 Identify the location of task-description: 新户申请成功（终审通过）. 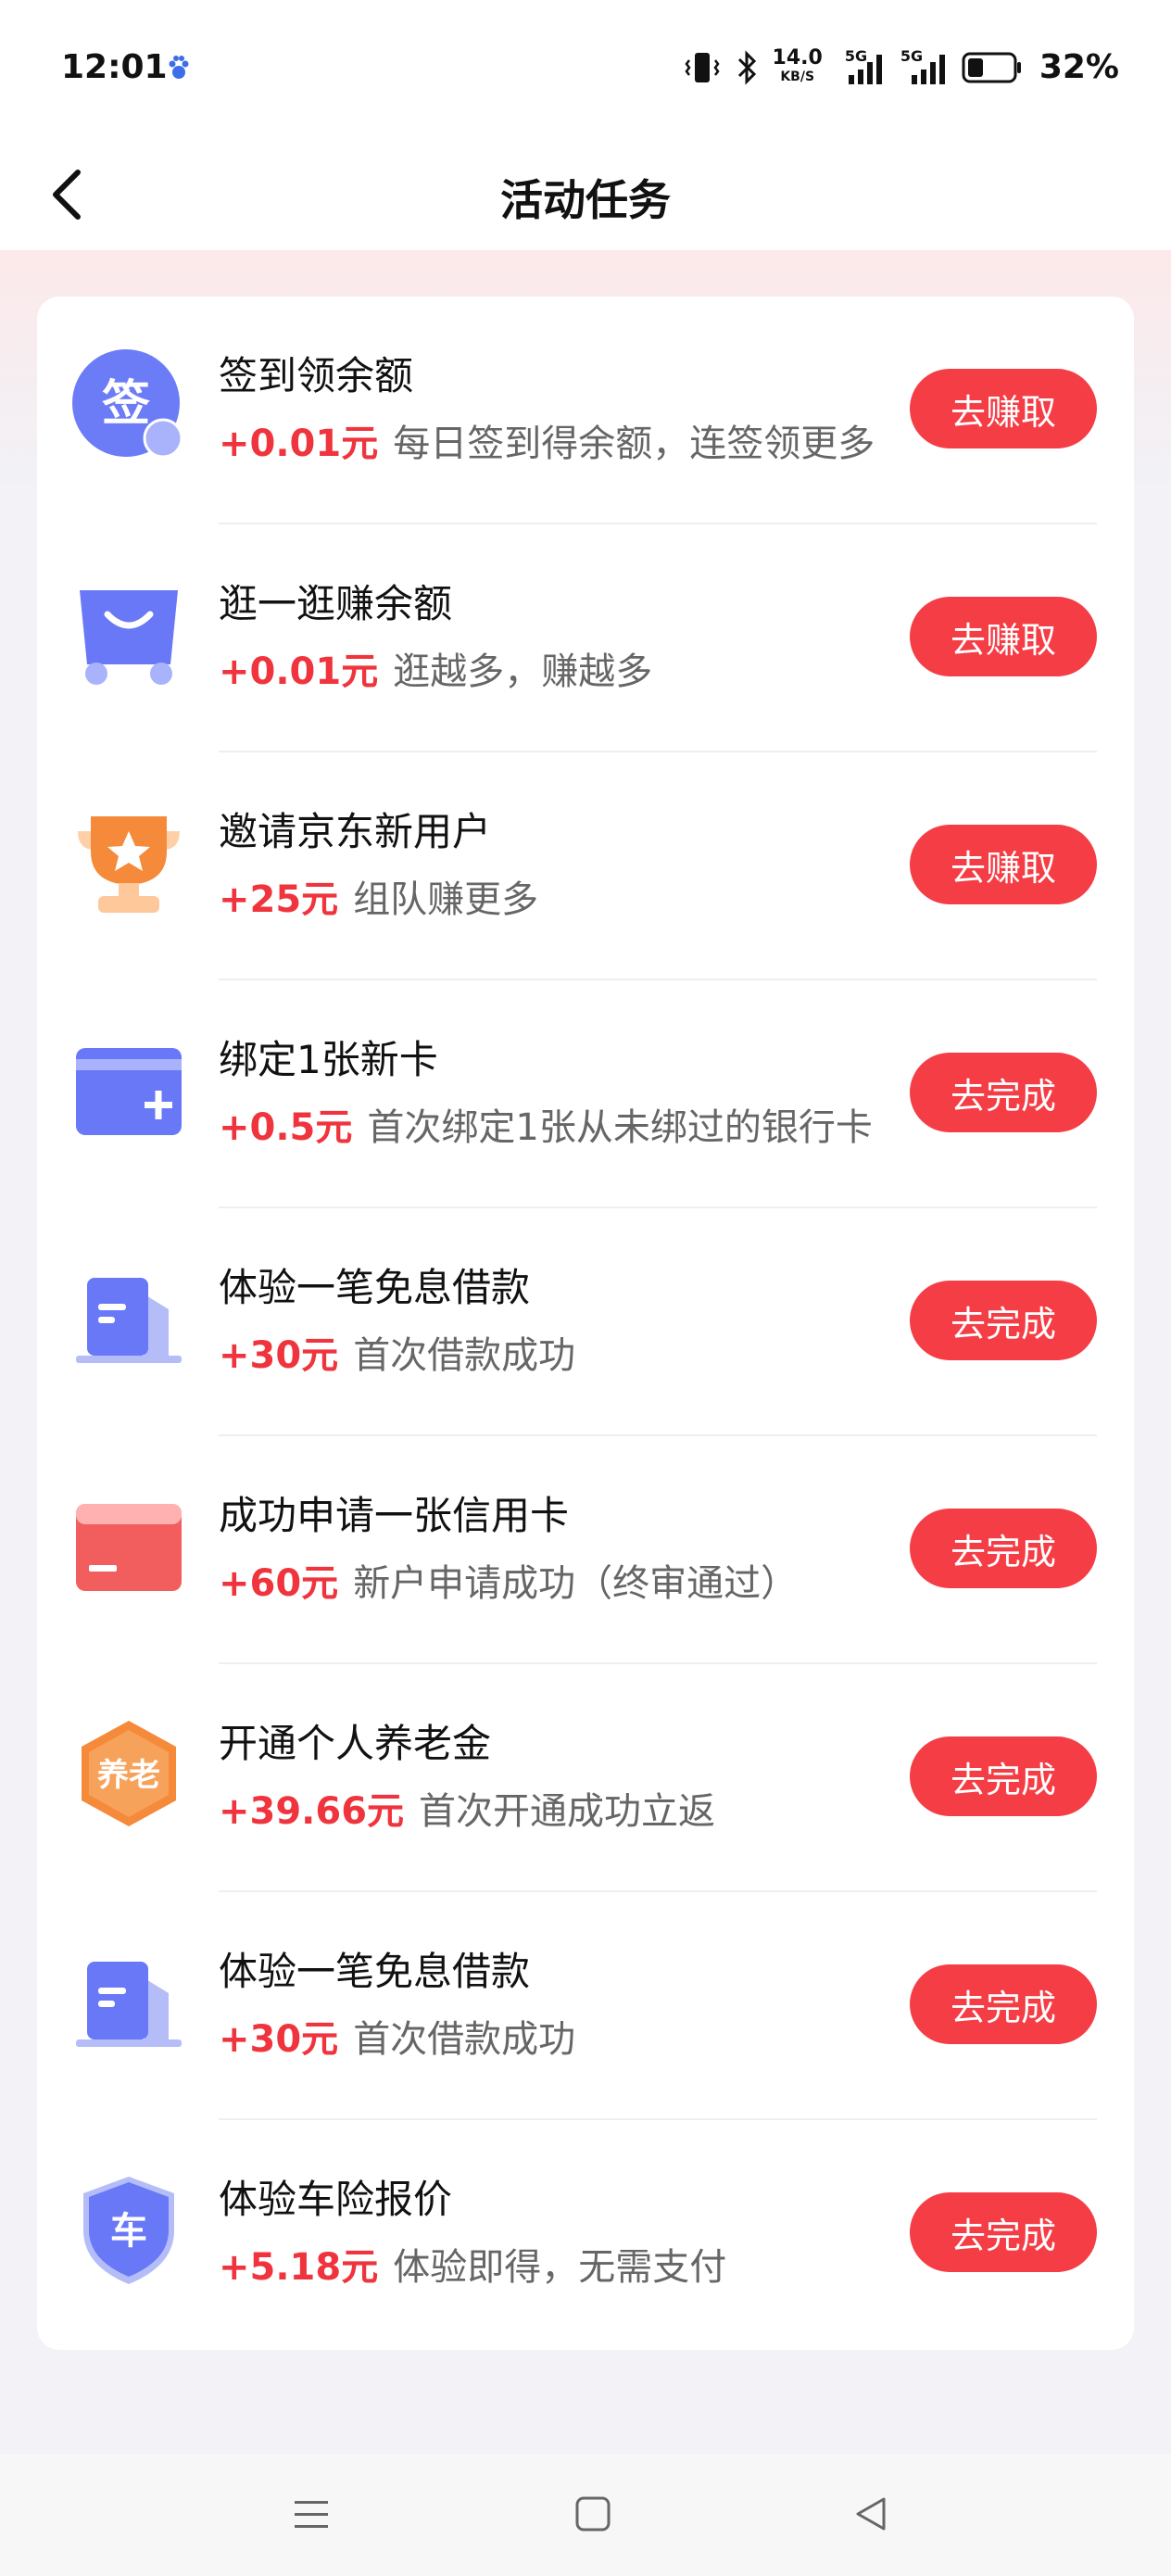
(576, 1583).